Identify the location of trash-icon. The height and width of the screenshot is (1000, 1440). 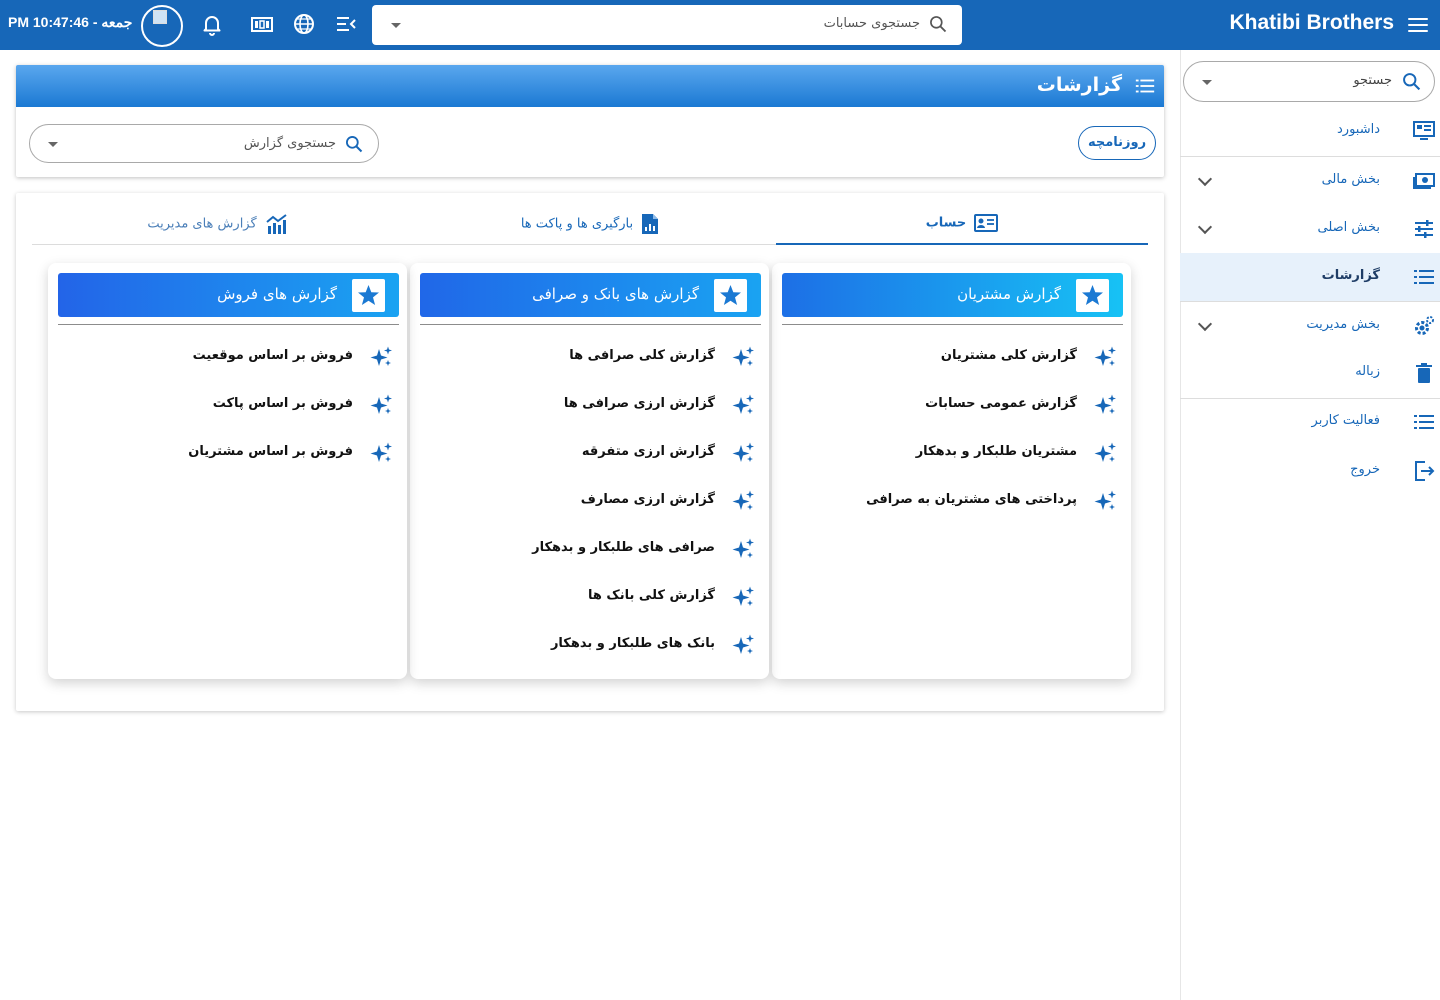
(1424, 373).